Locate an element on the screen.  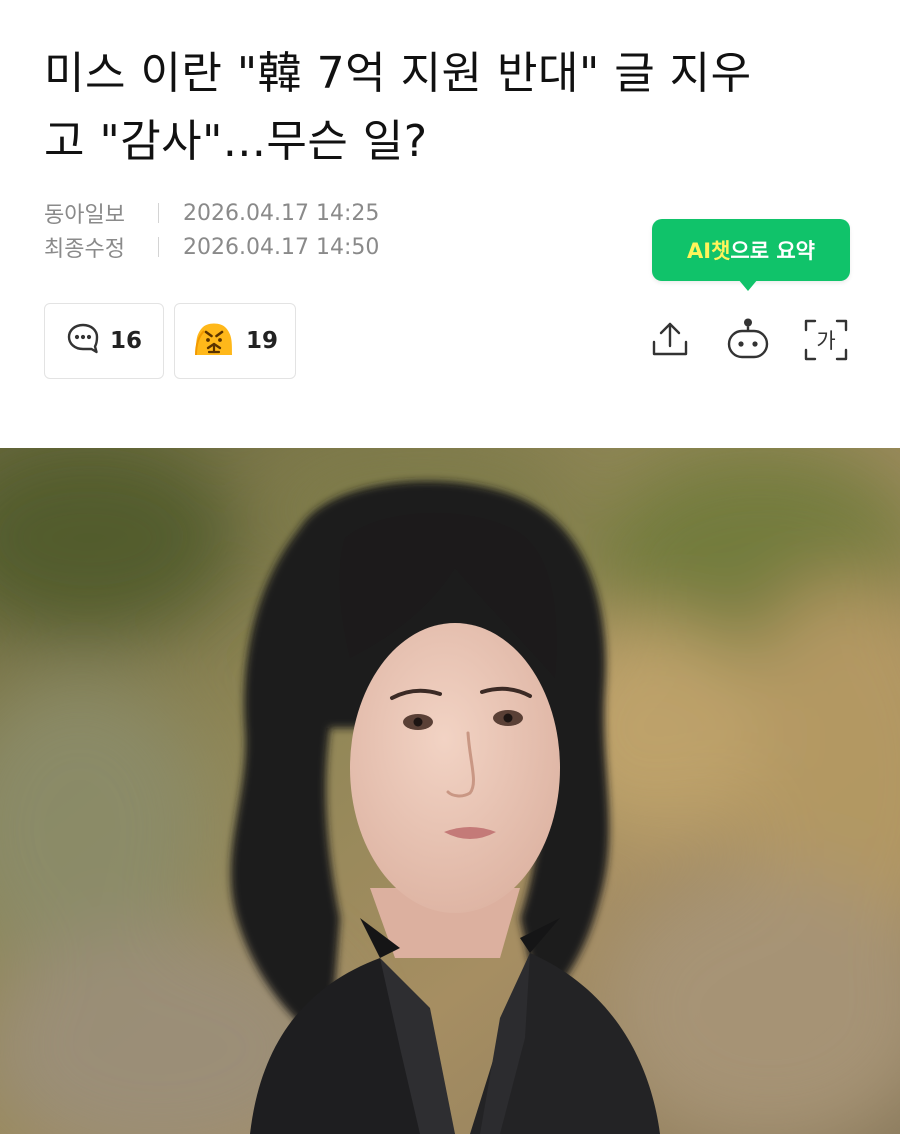
published-time: 2026.04.17 14:25 is located at coordinates (281, 213).